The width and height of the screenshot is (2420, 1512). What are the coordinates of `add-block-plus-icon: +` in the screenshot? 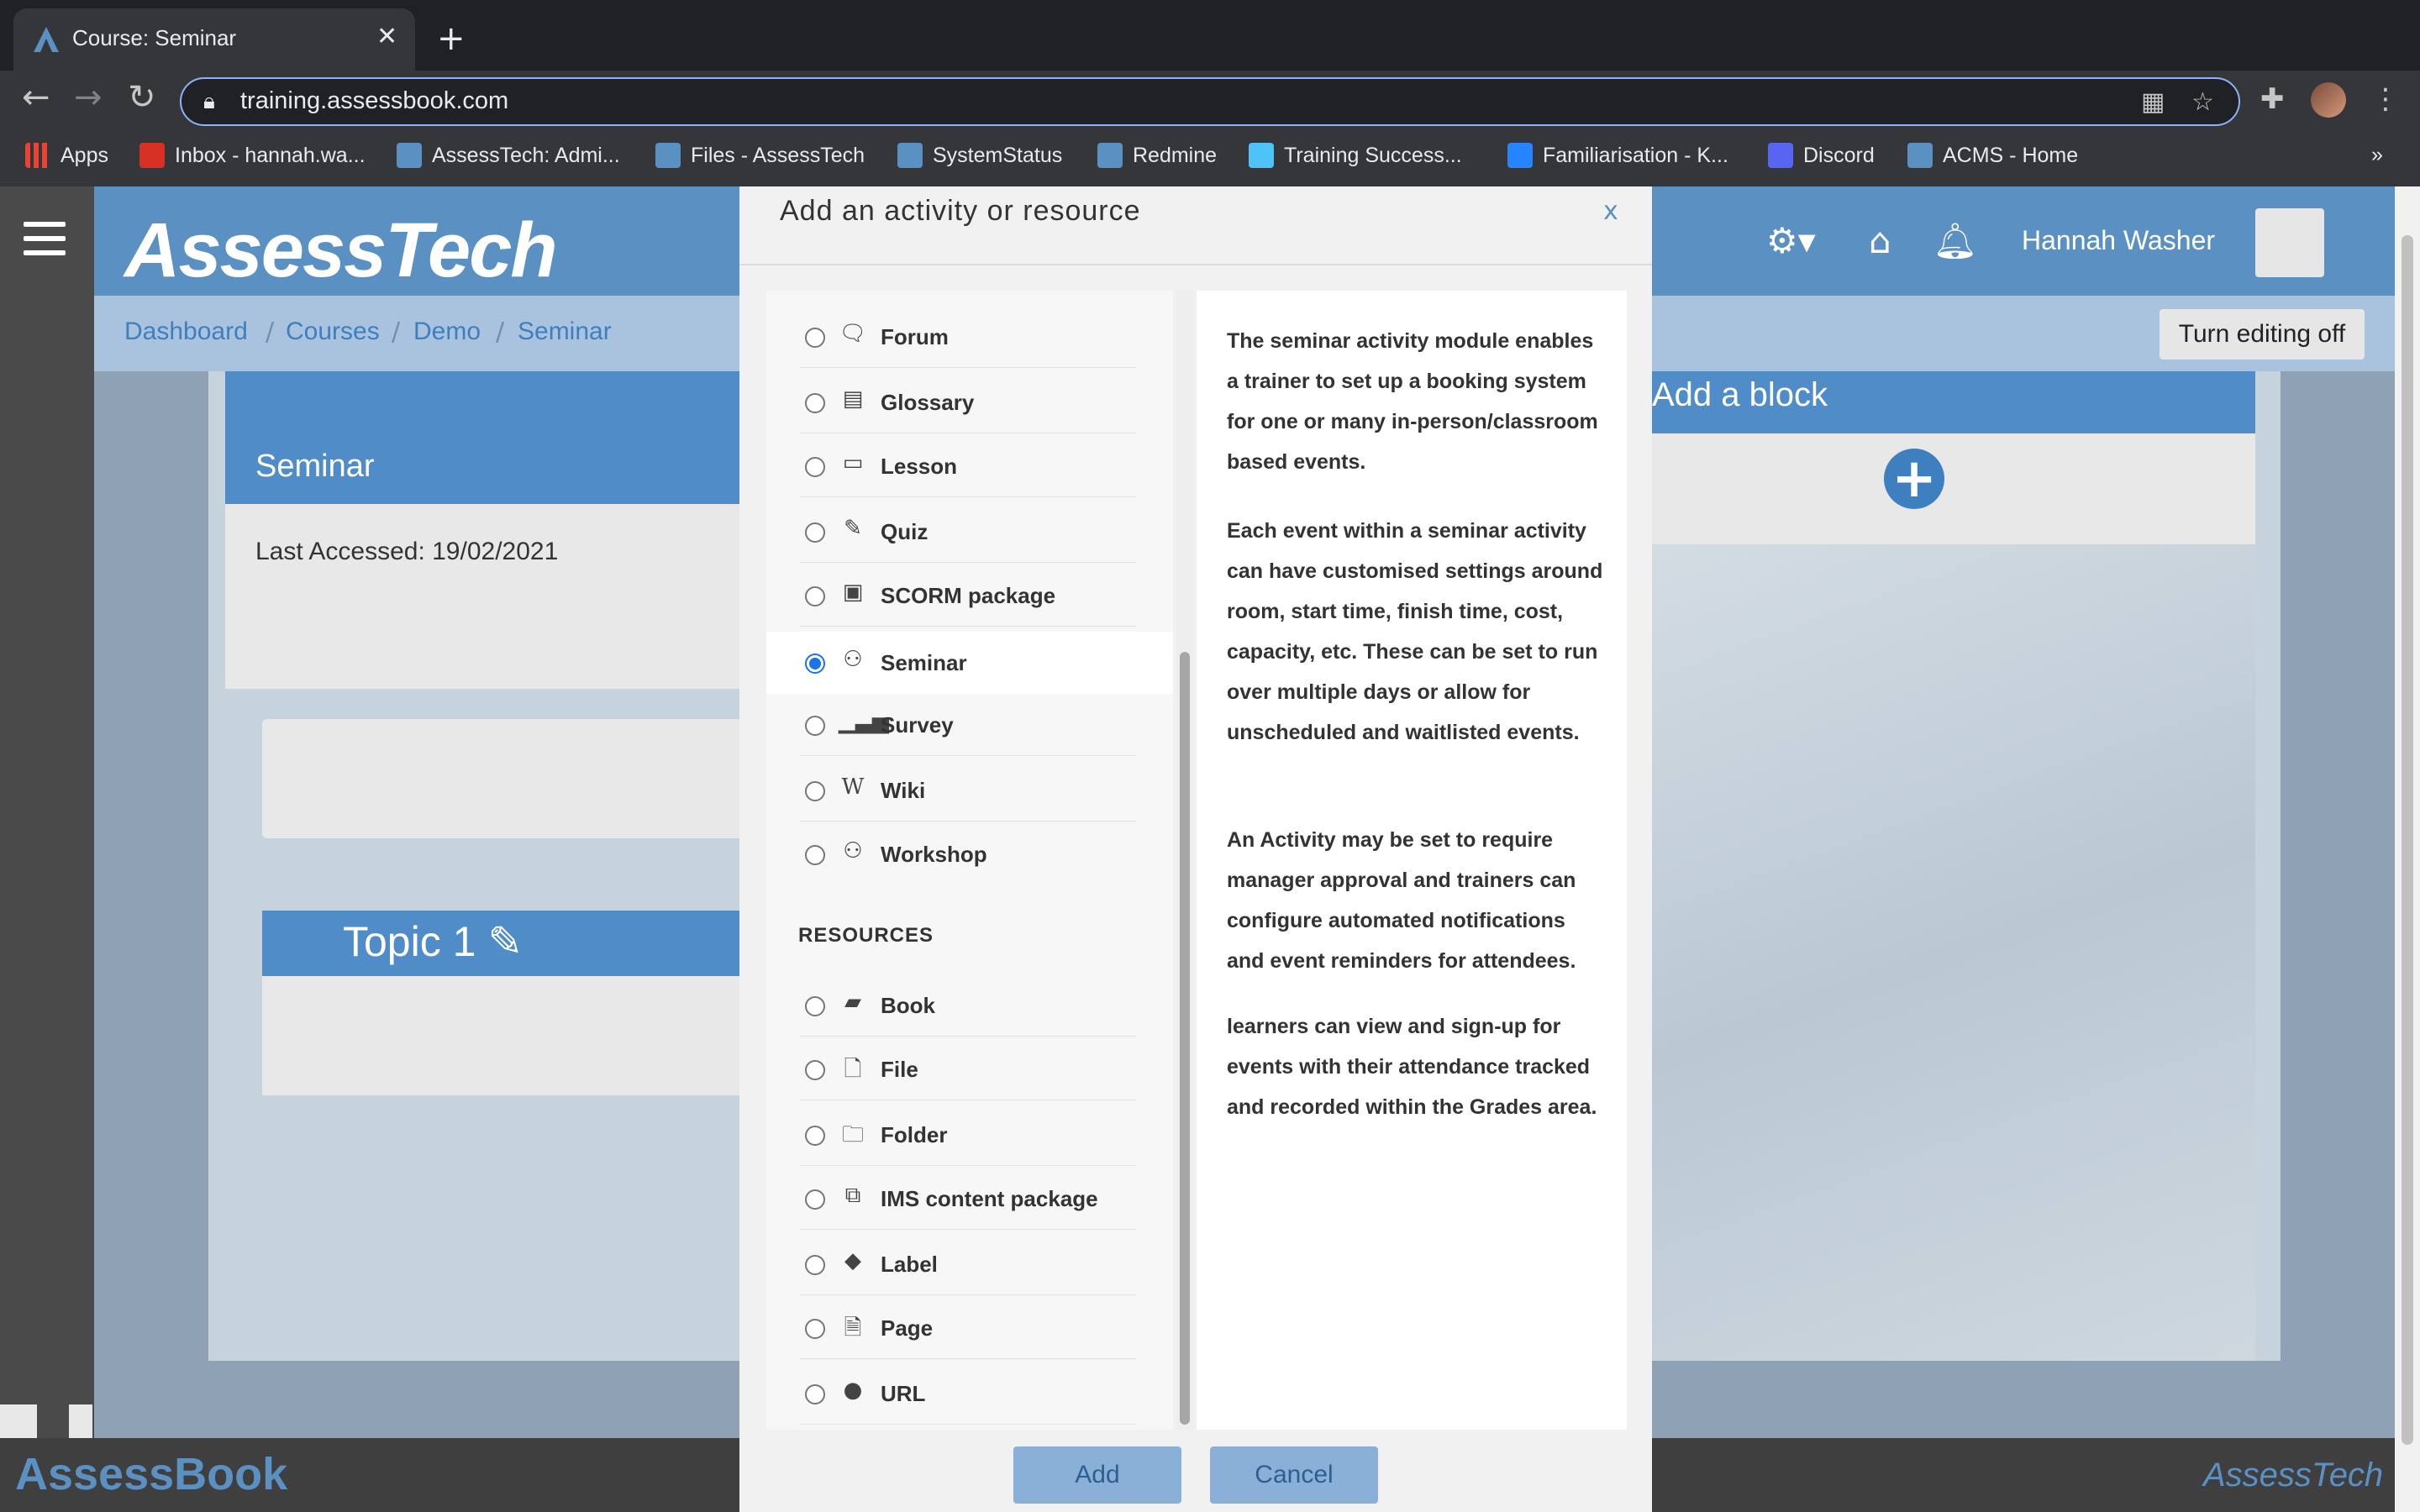 It's located at (1914, 479).